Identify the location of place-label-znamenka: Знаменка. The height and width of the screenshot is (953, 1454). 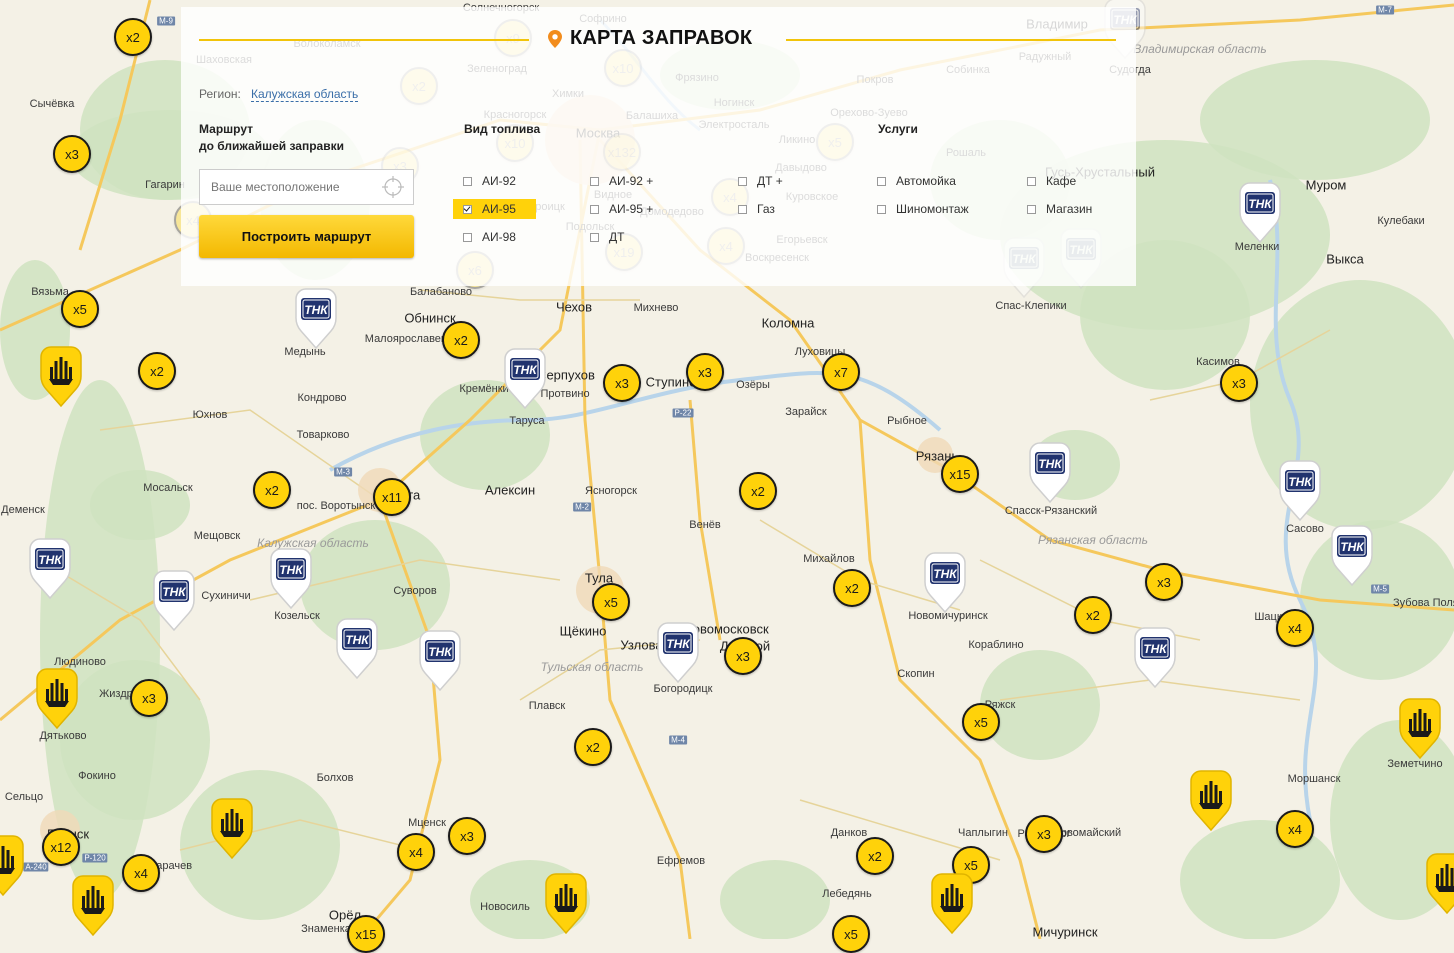
(326, 929).